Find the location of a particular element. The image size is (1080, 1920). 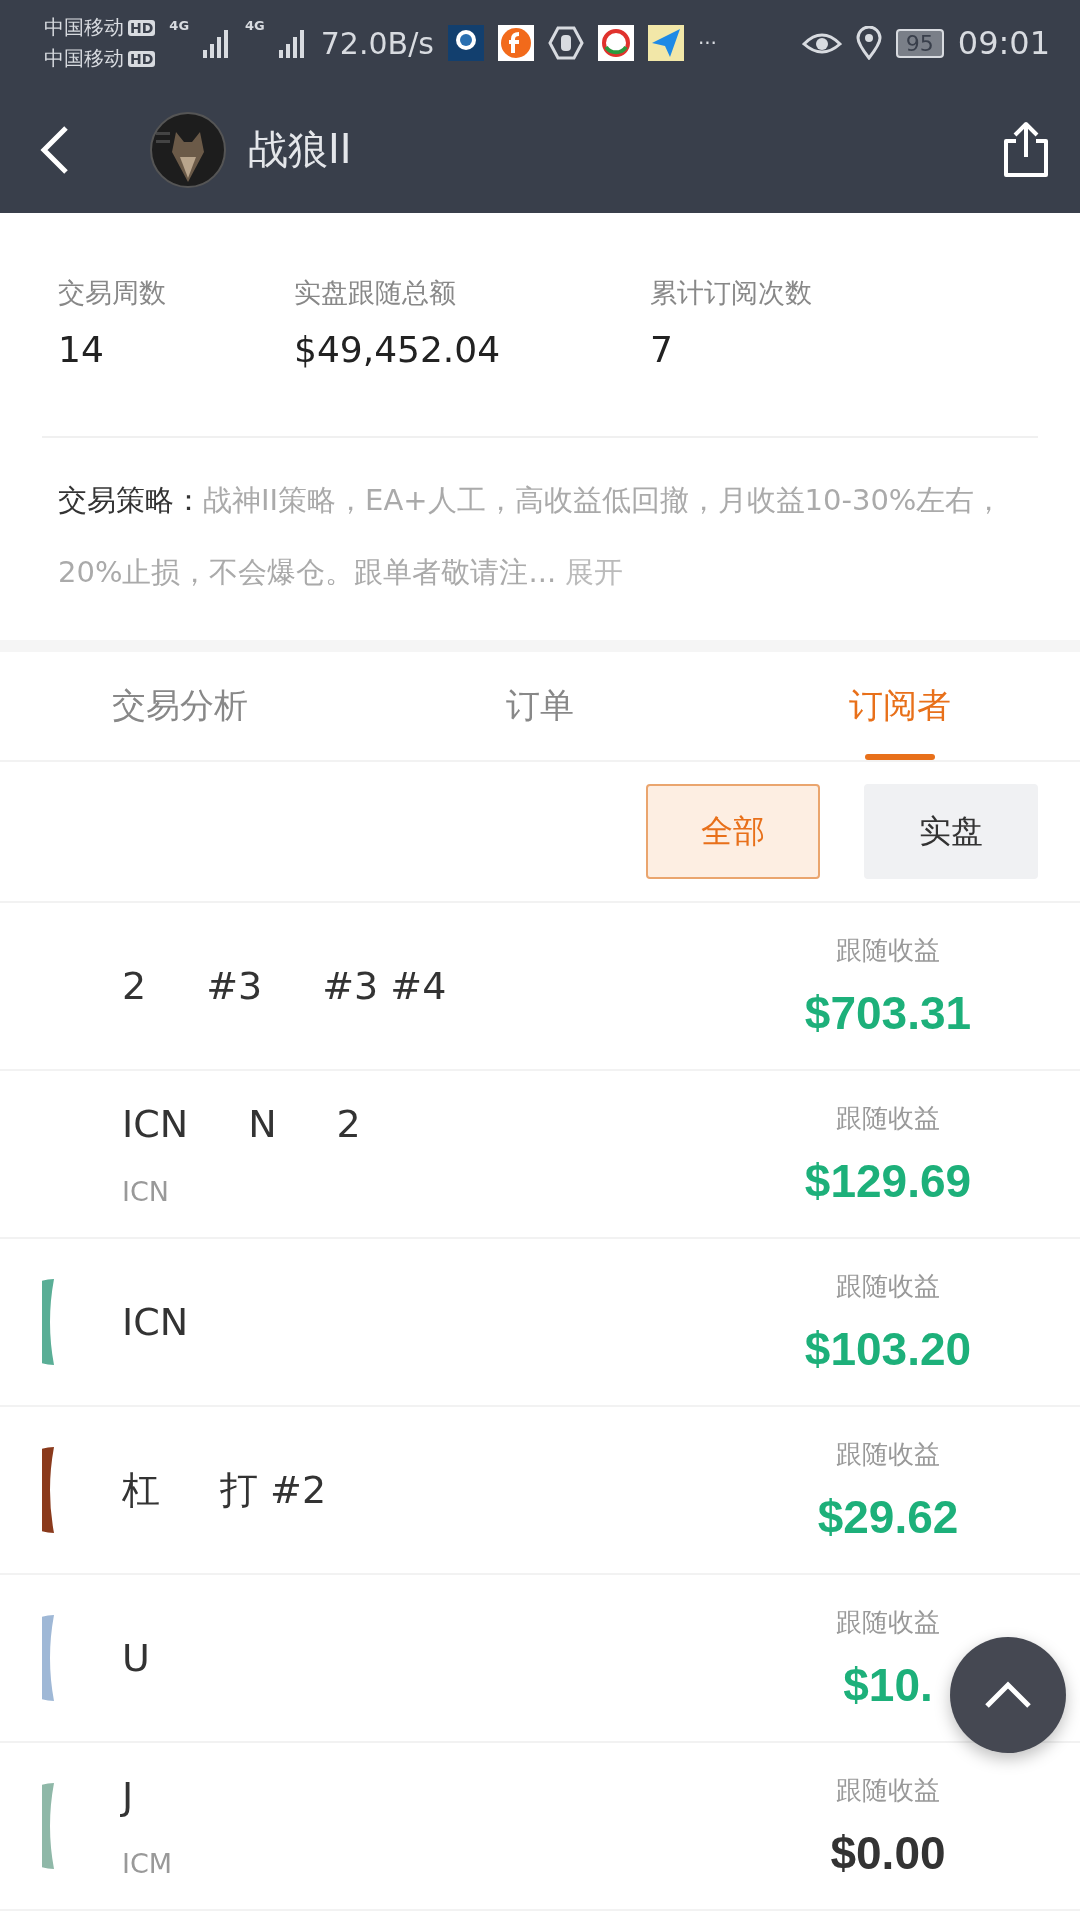

signal-icon is located at coordinates (292, 43).